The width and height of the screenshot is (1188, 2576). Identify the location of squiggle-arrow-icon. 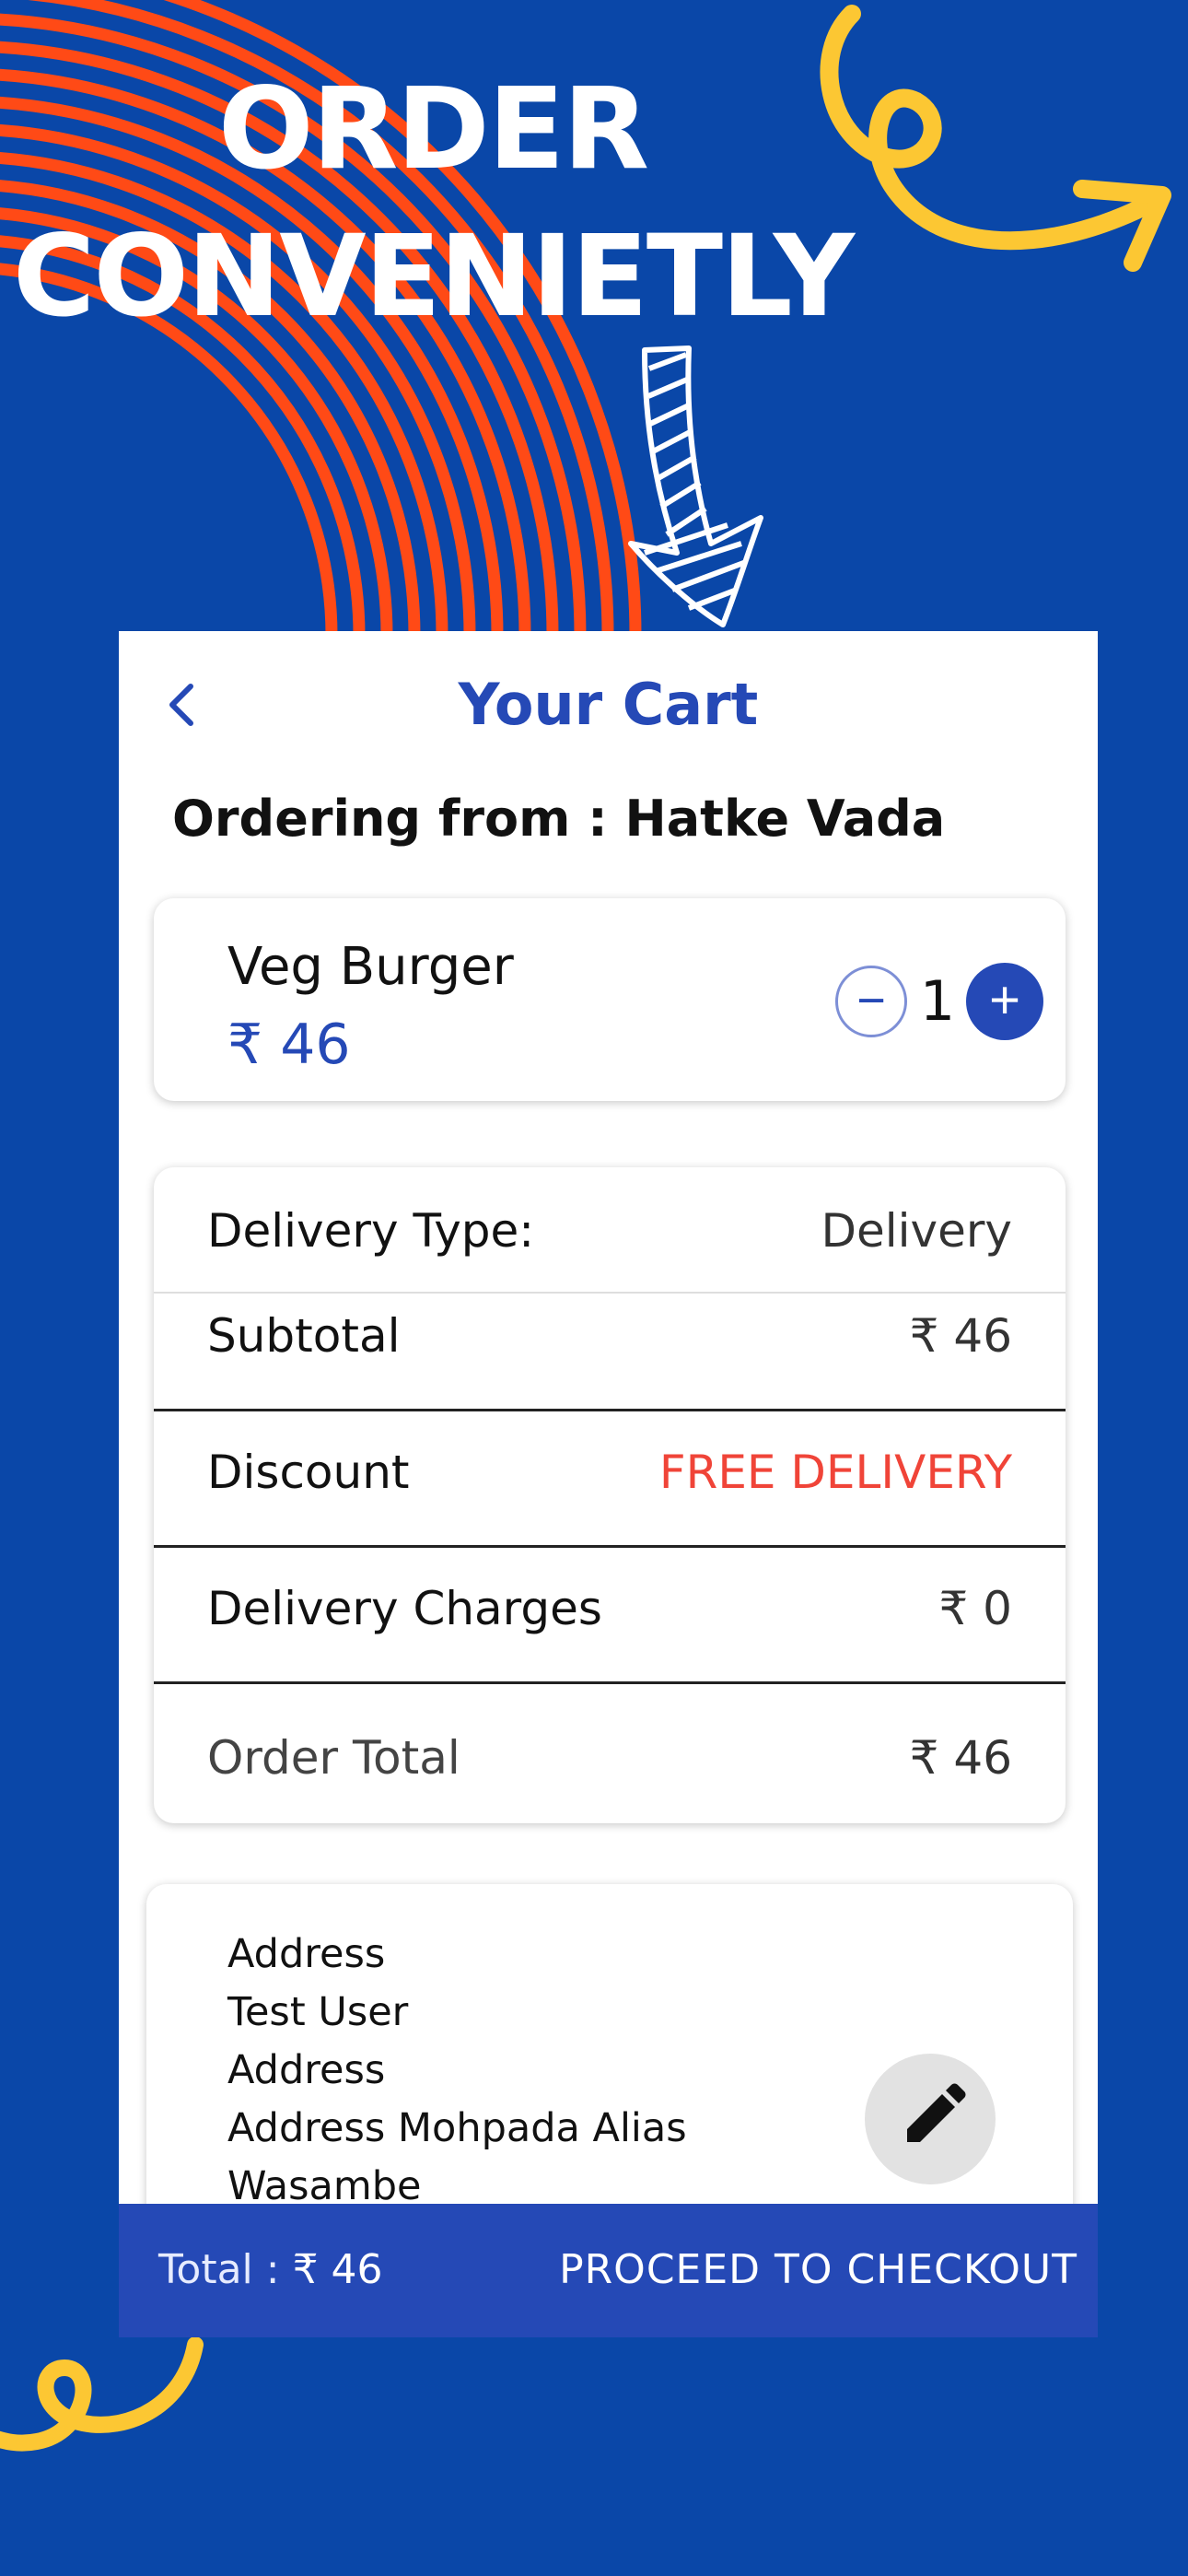
(995, 138).